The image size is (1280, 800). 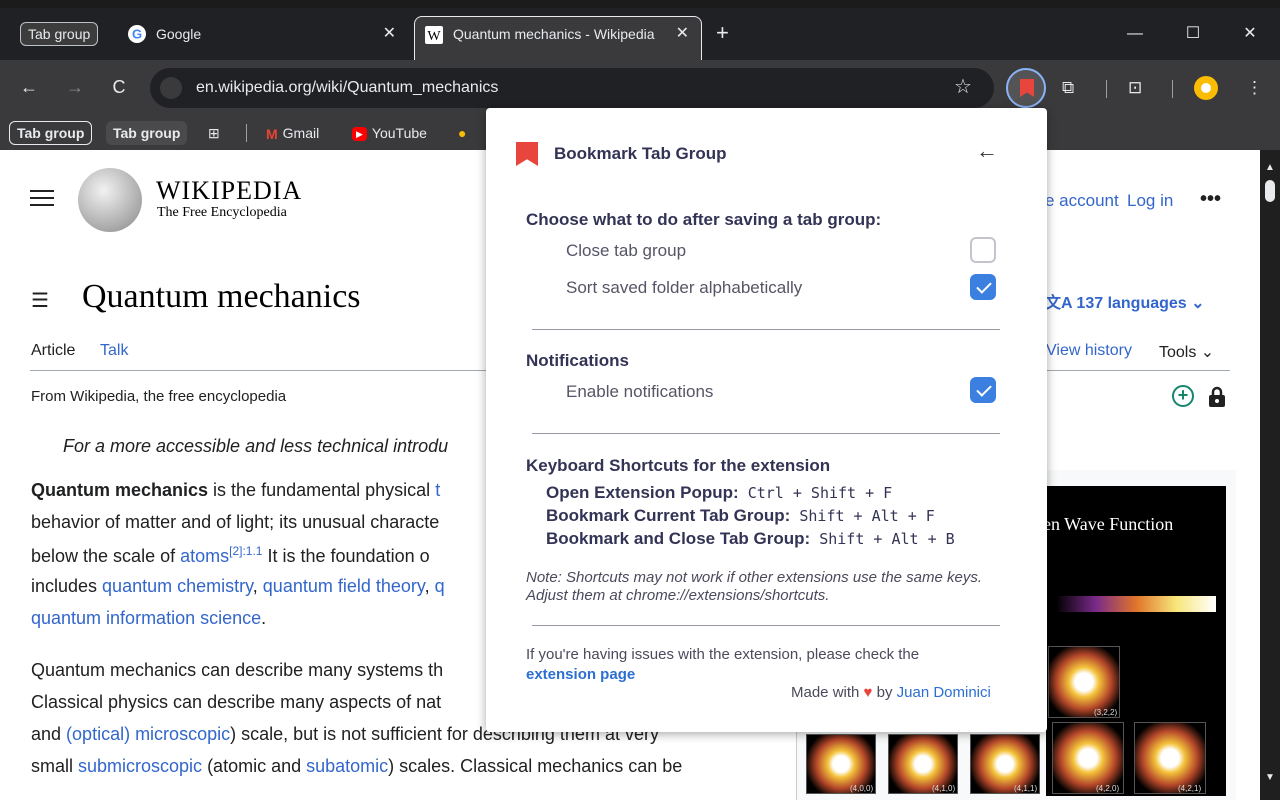 I want to click on heart-icon: ♥, so click(x=868, y=692).